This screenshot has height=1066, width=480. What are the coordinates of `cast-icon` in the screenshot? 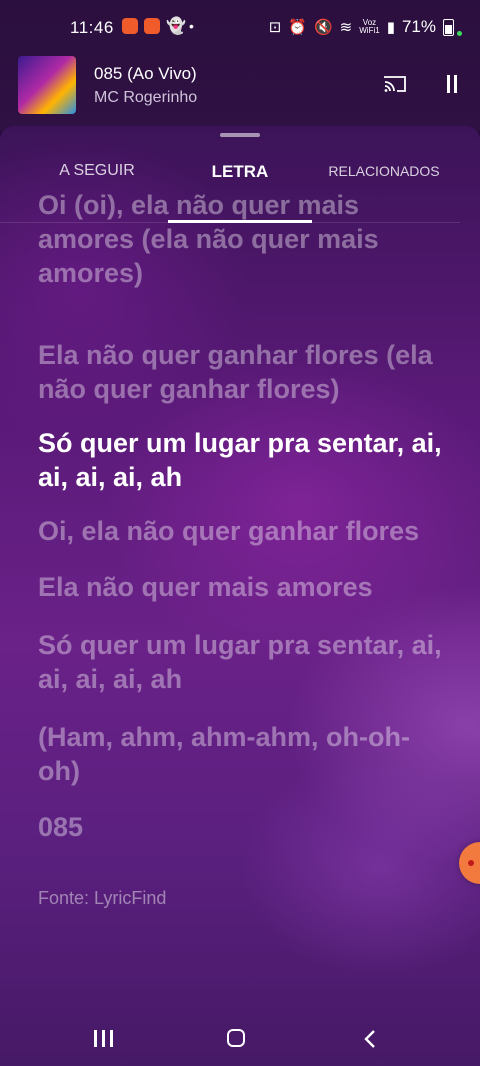 It's located at (395, 84).